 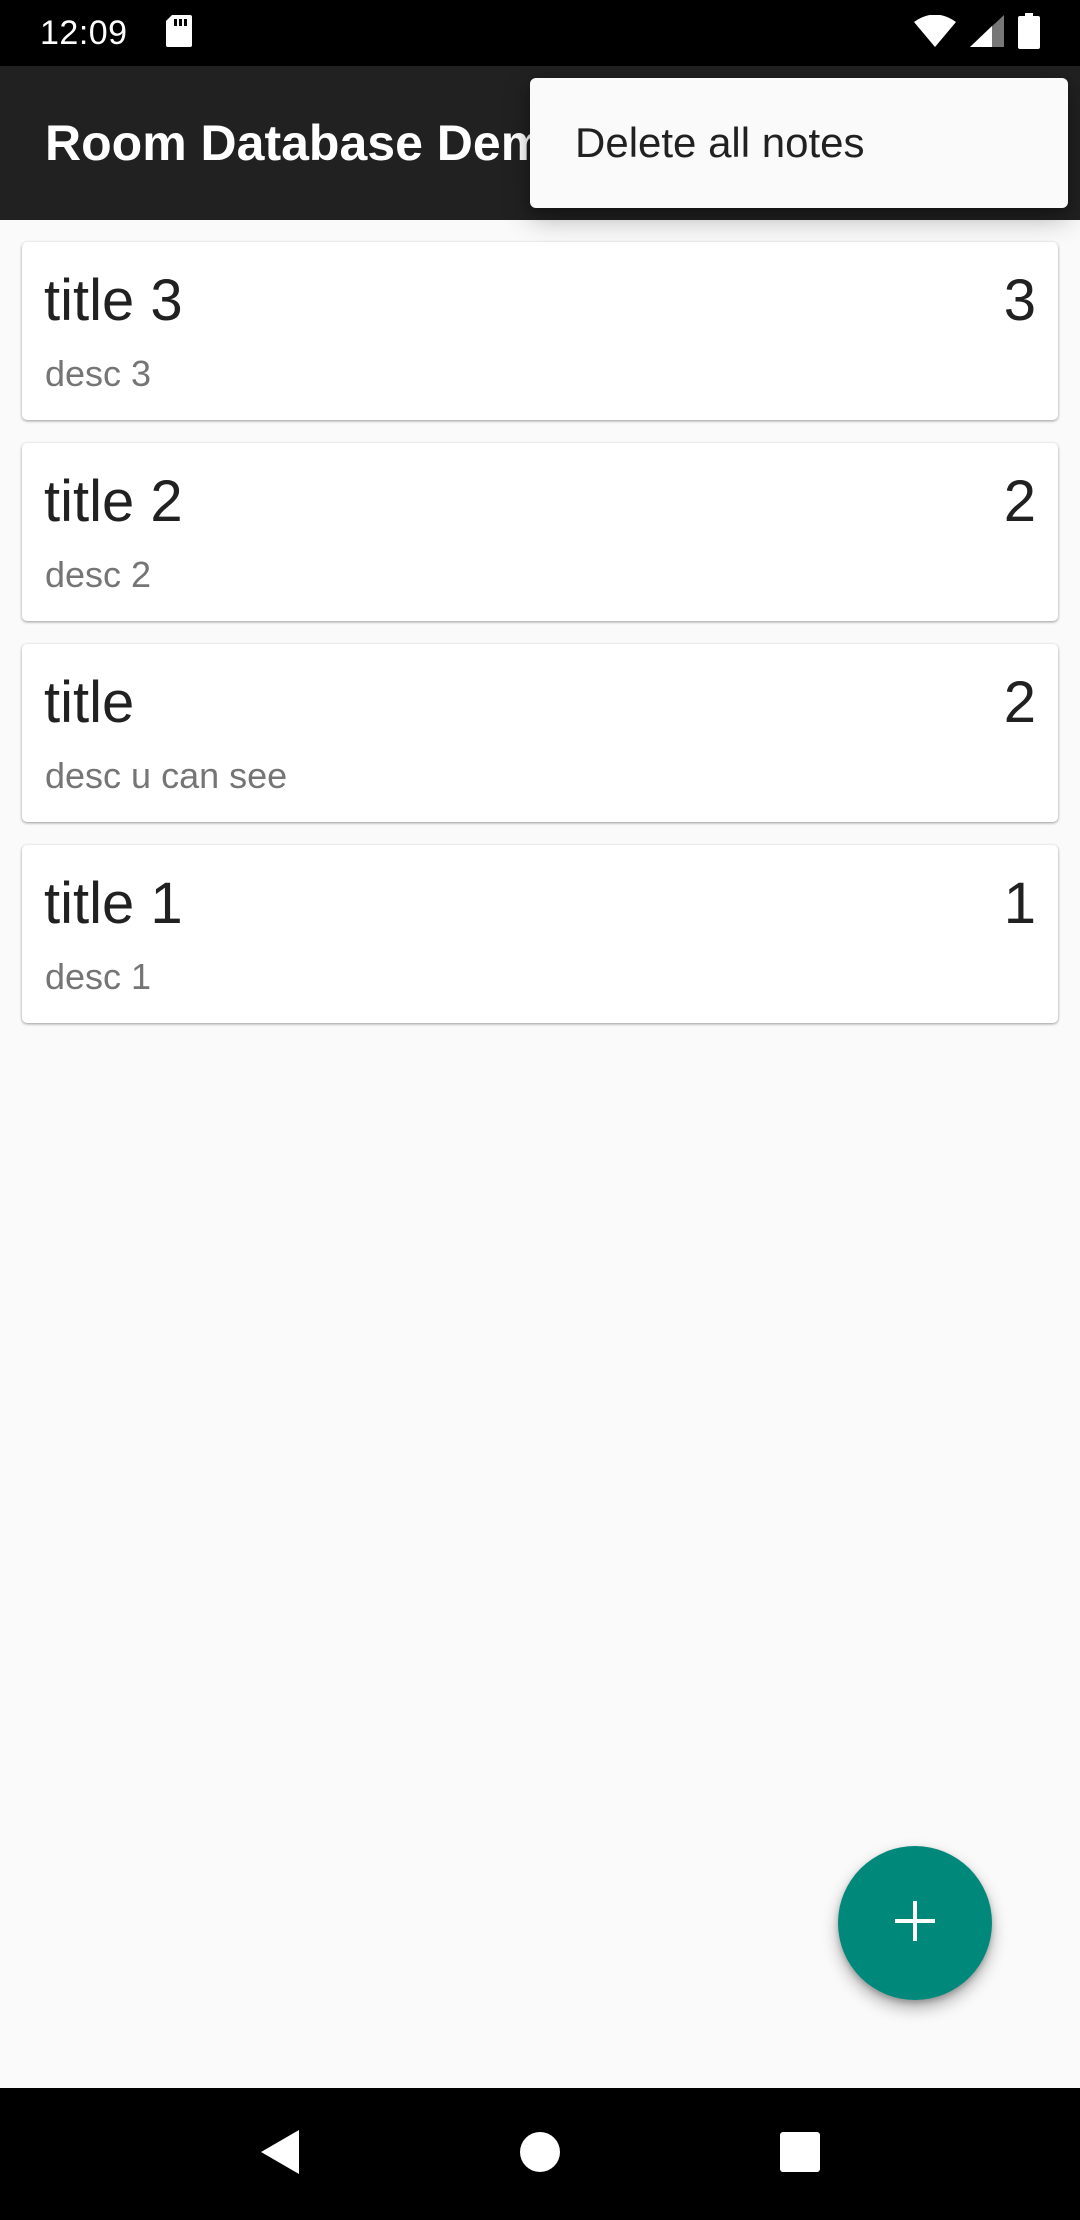 I want to click on note-description: desc 3, so click(x=98, y=373).